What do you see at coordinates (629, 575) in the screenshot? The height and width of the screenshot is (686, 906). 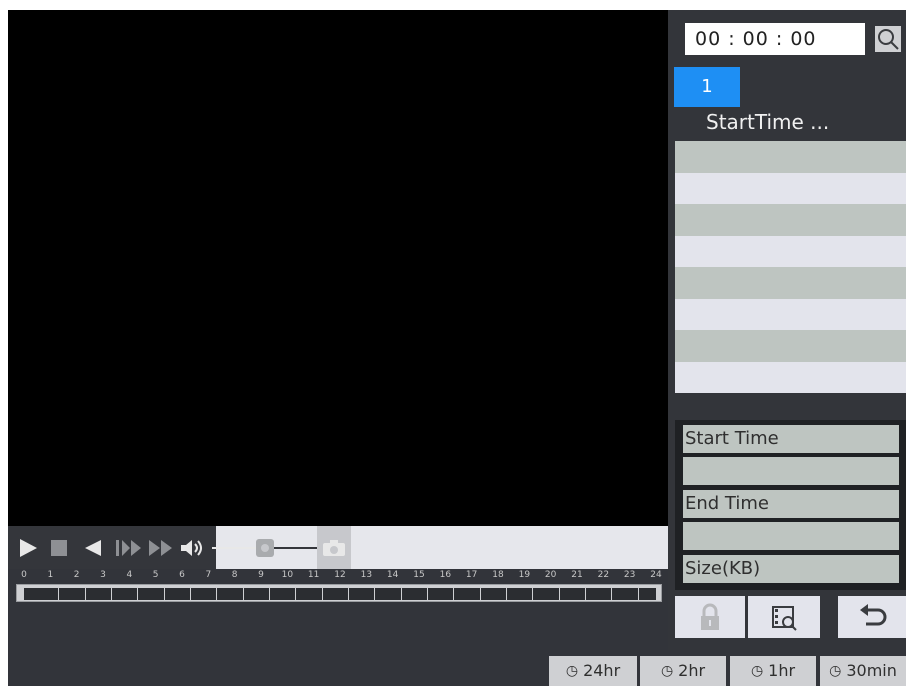 I see `timeline-hour-label: 23` at bounding box center [629, 575].